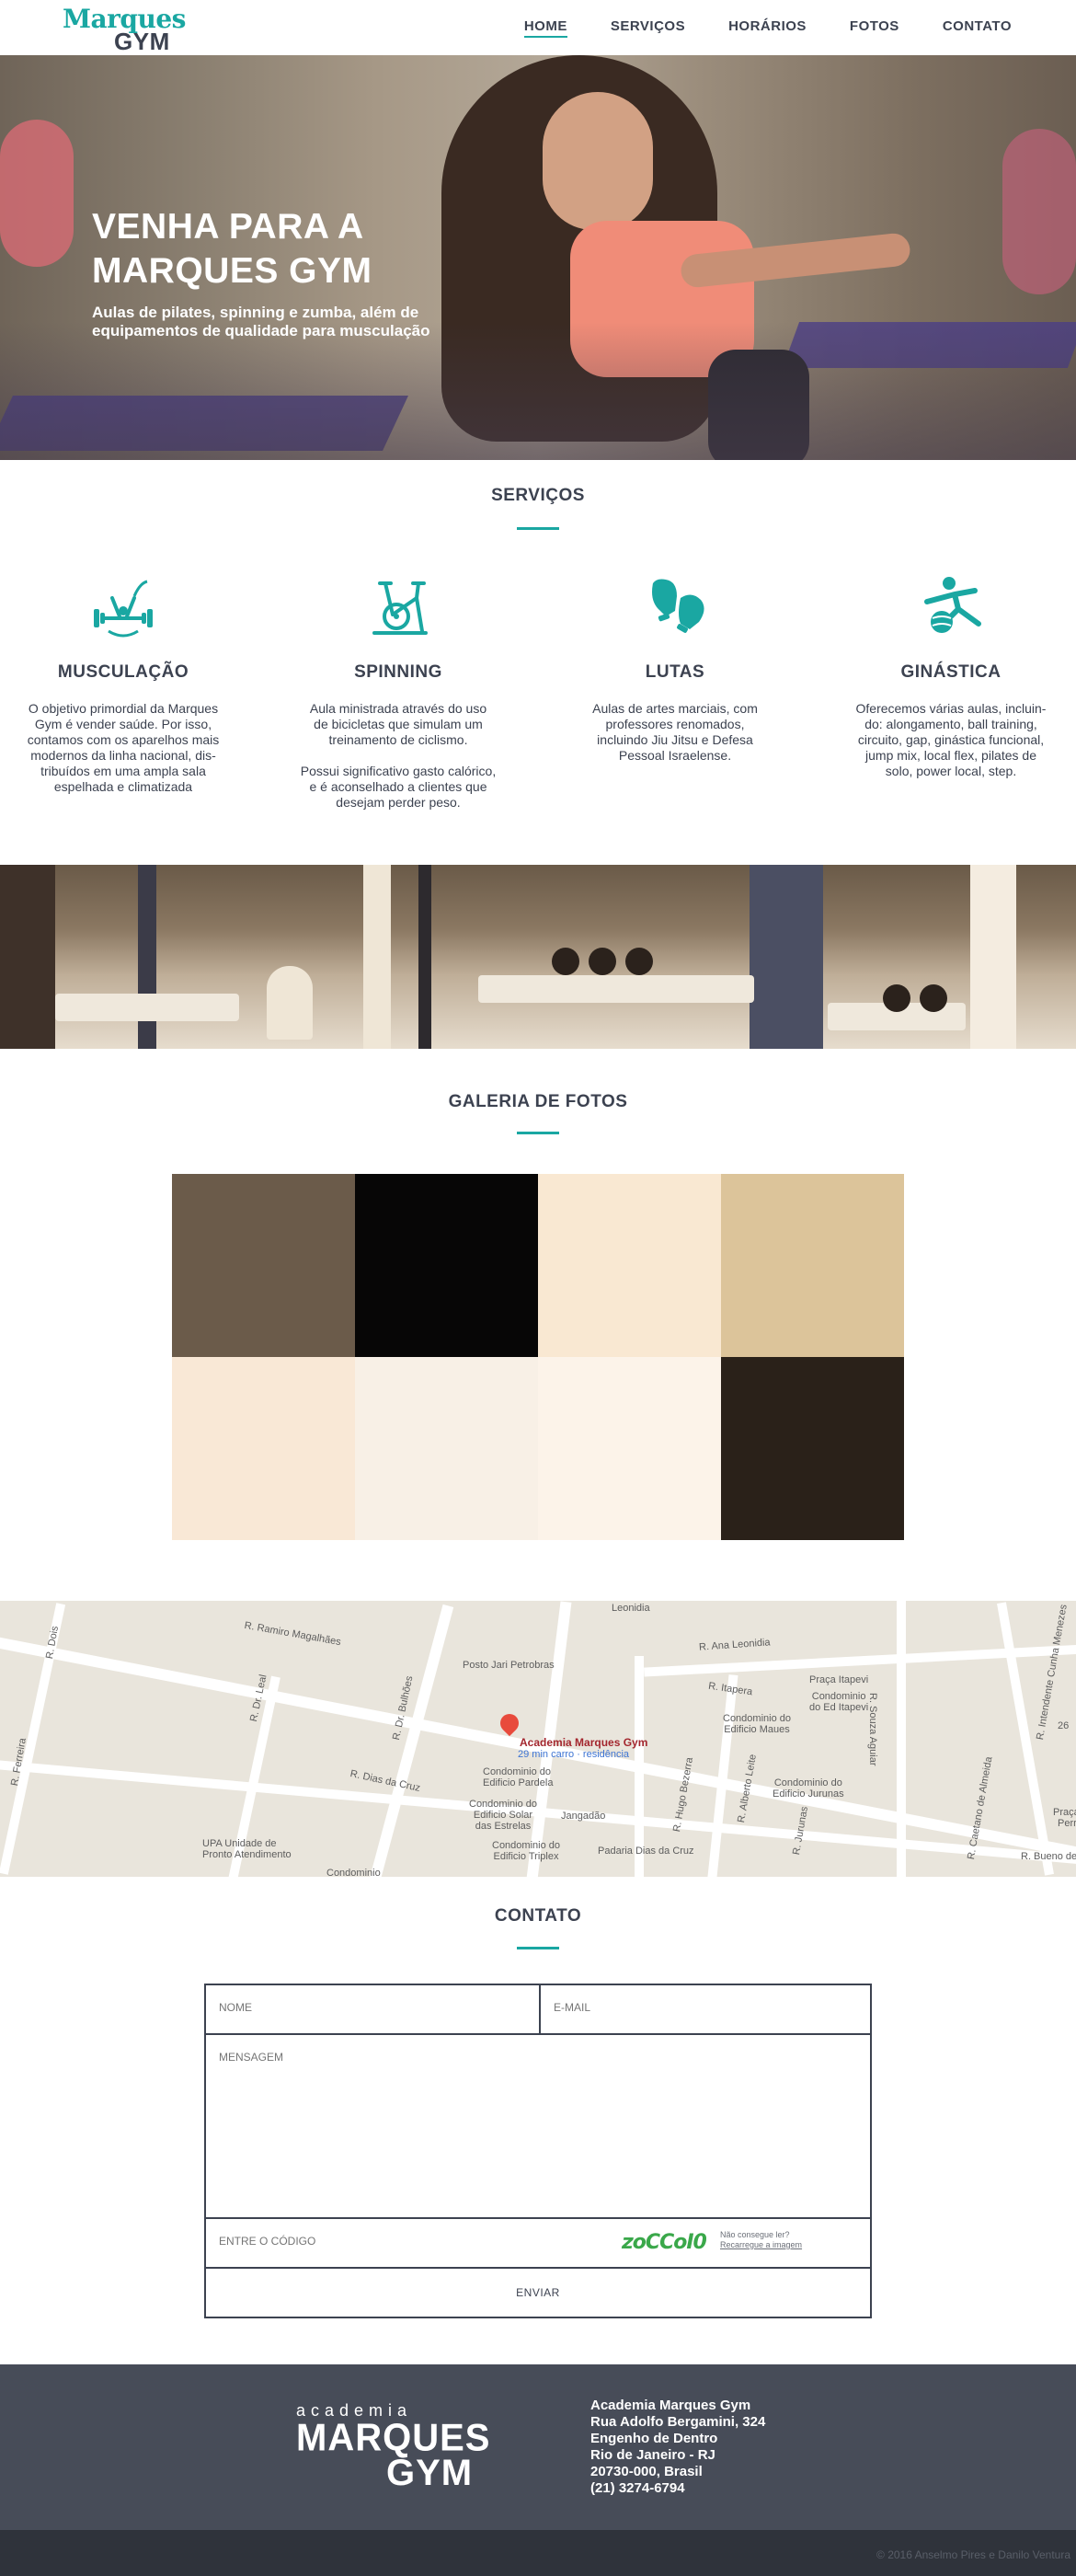 The image size is (1076, 2576). What do you see at coordinates (322, 249) in the screenshot?
I see `hero-title: VENHA PARA A MARQUES GYM` at bounding box center [322, 249].